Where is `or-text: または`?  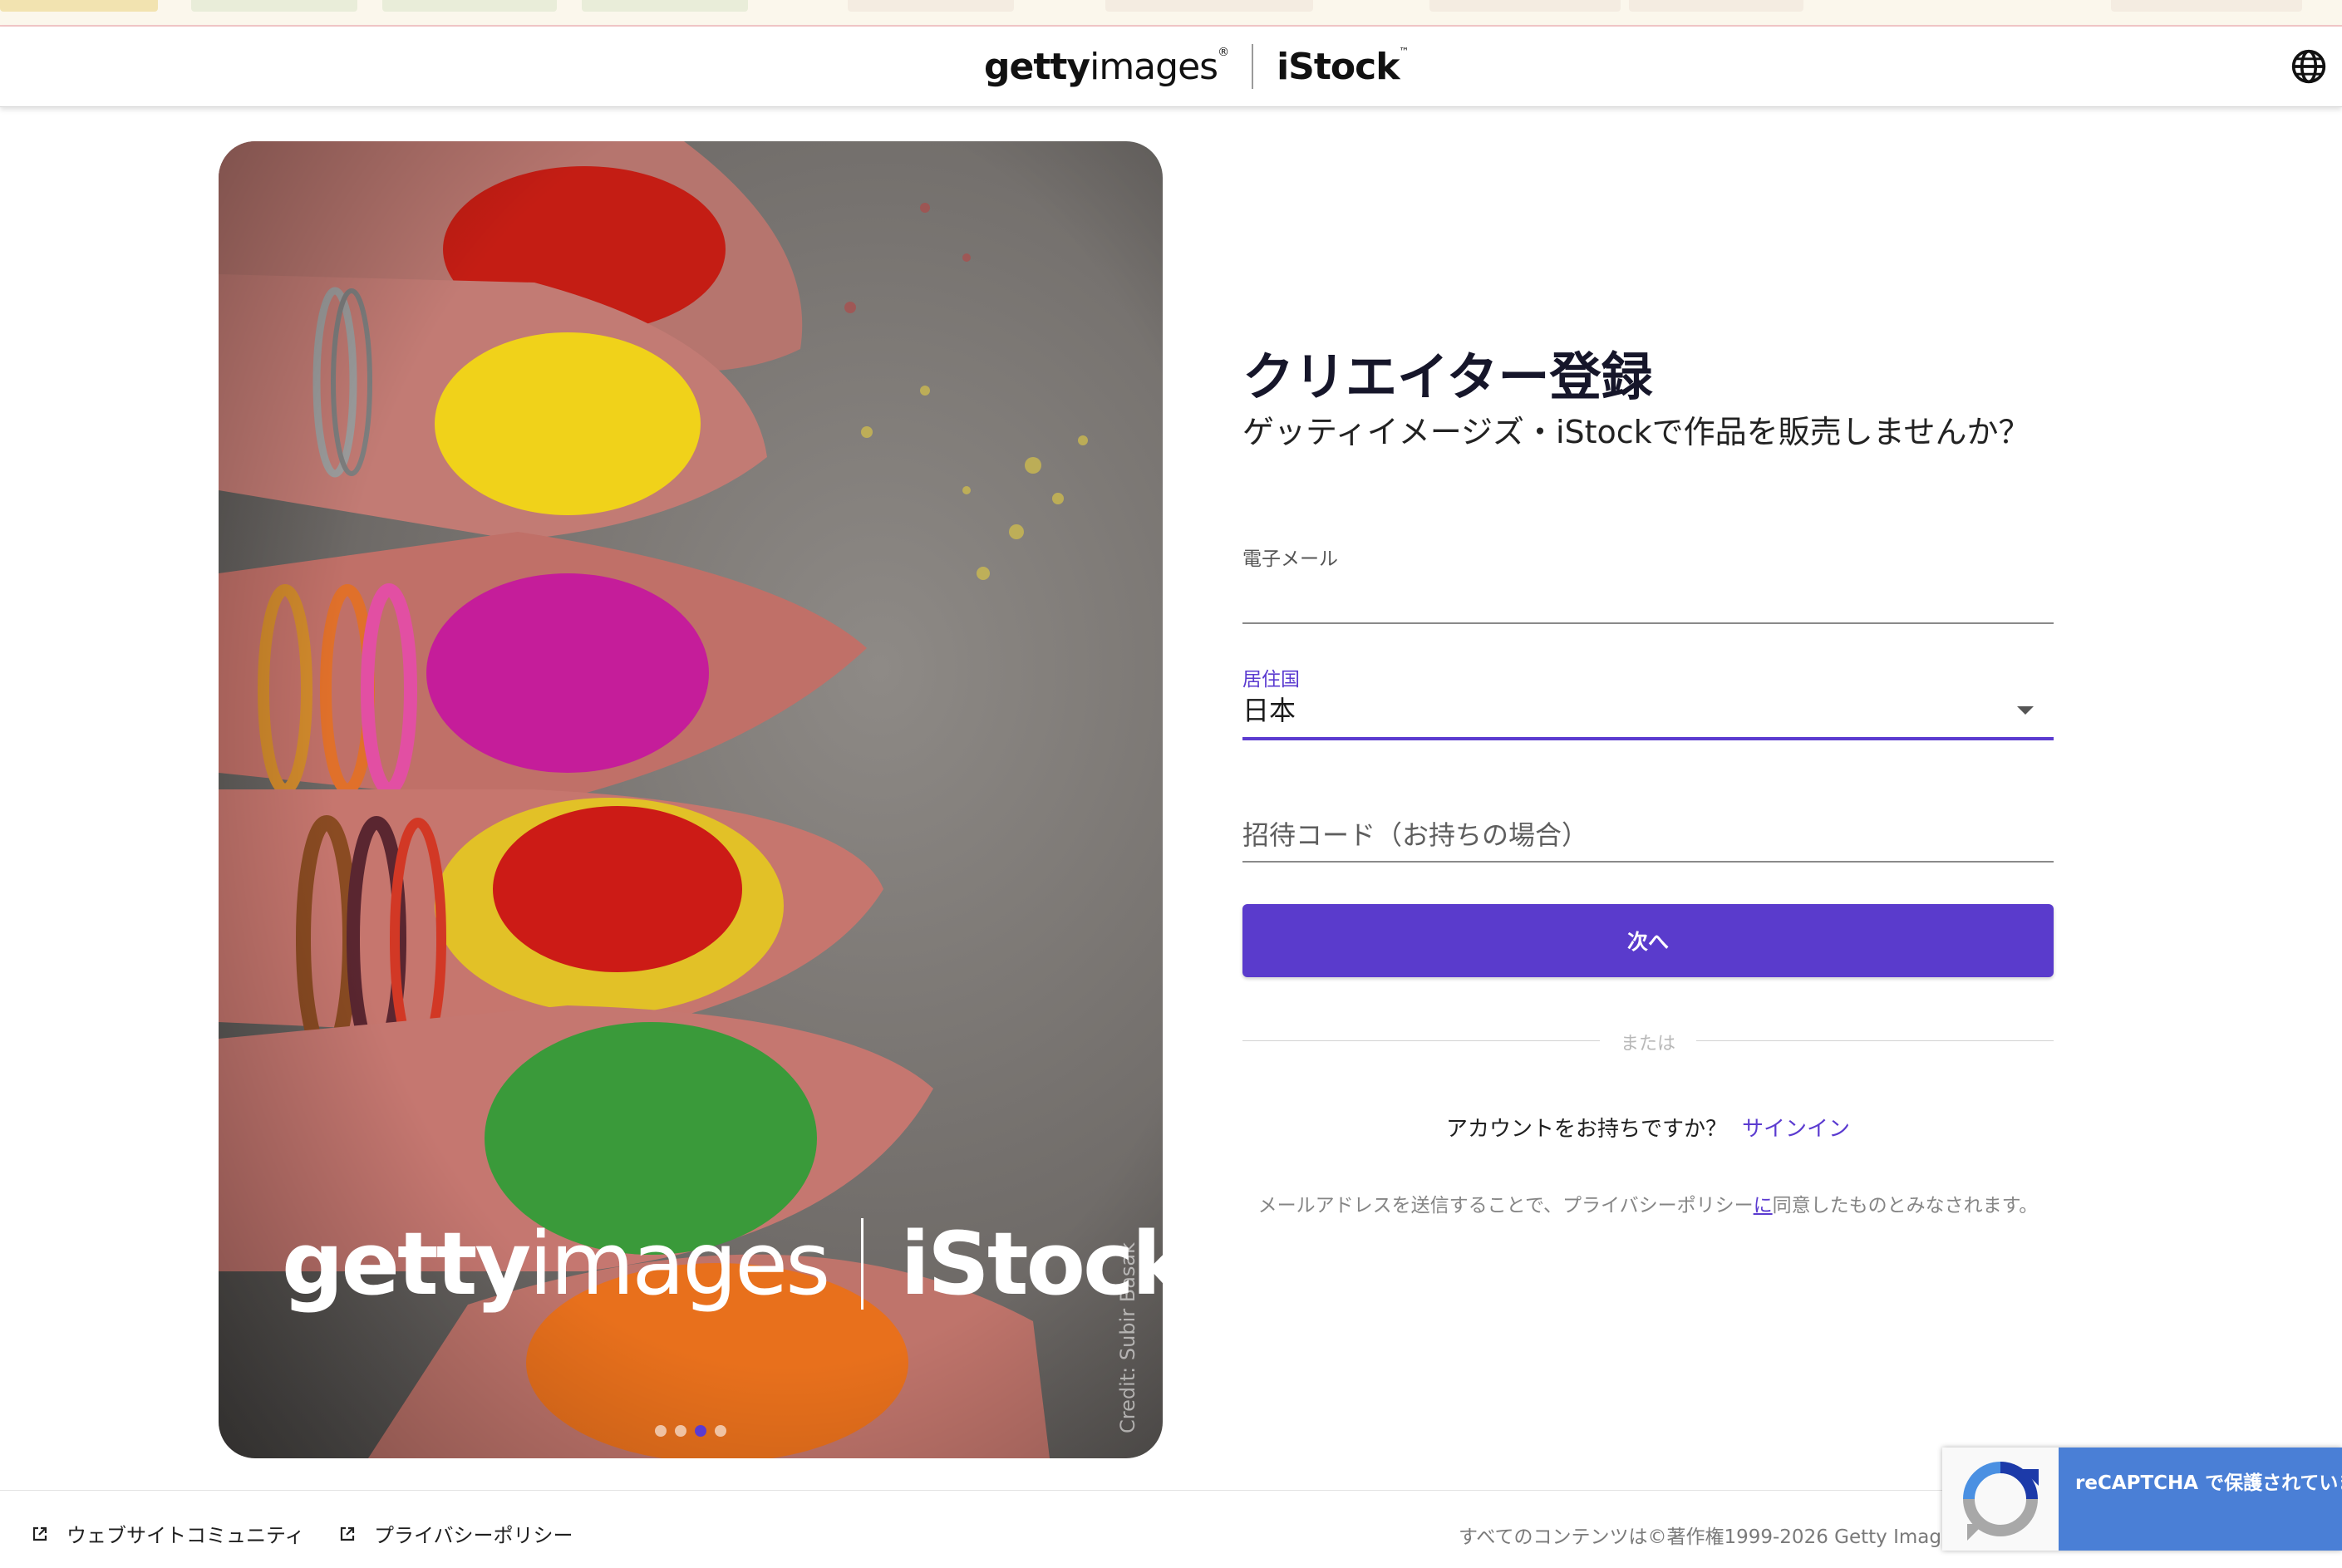
or-text: または is located at coordinates (1647, 1044).